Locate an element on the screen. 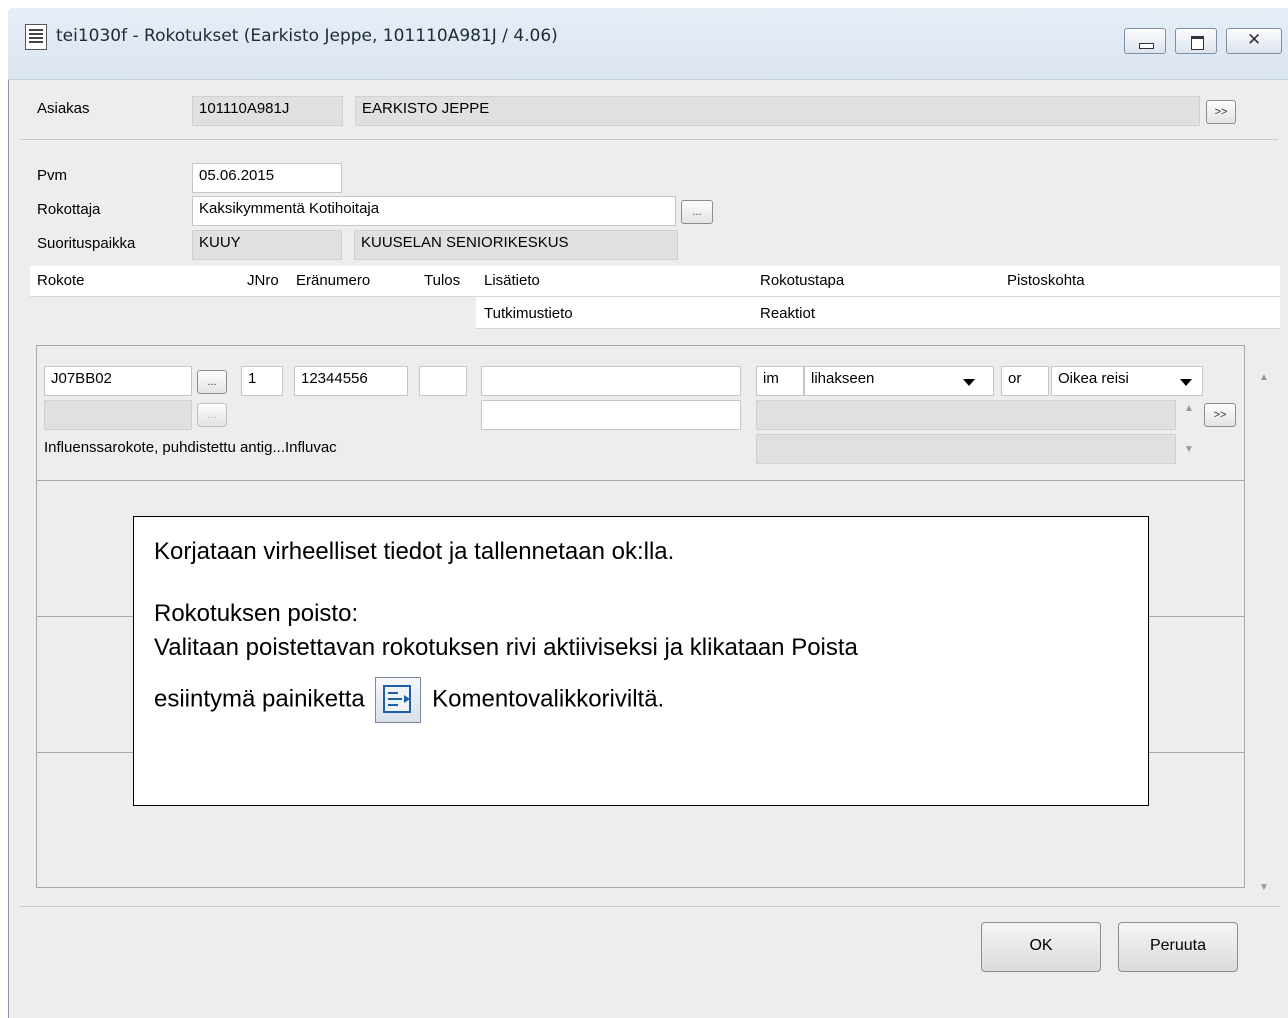 This screenshot has height=1018, width=1288. pistoskohta-selected: Oikea reisi is located at coordinates (1093, 378).